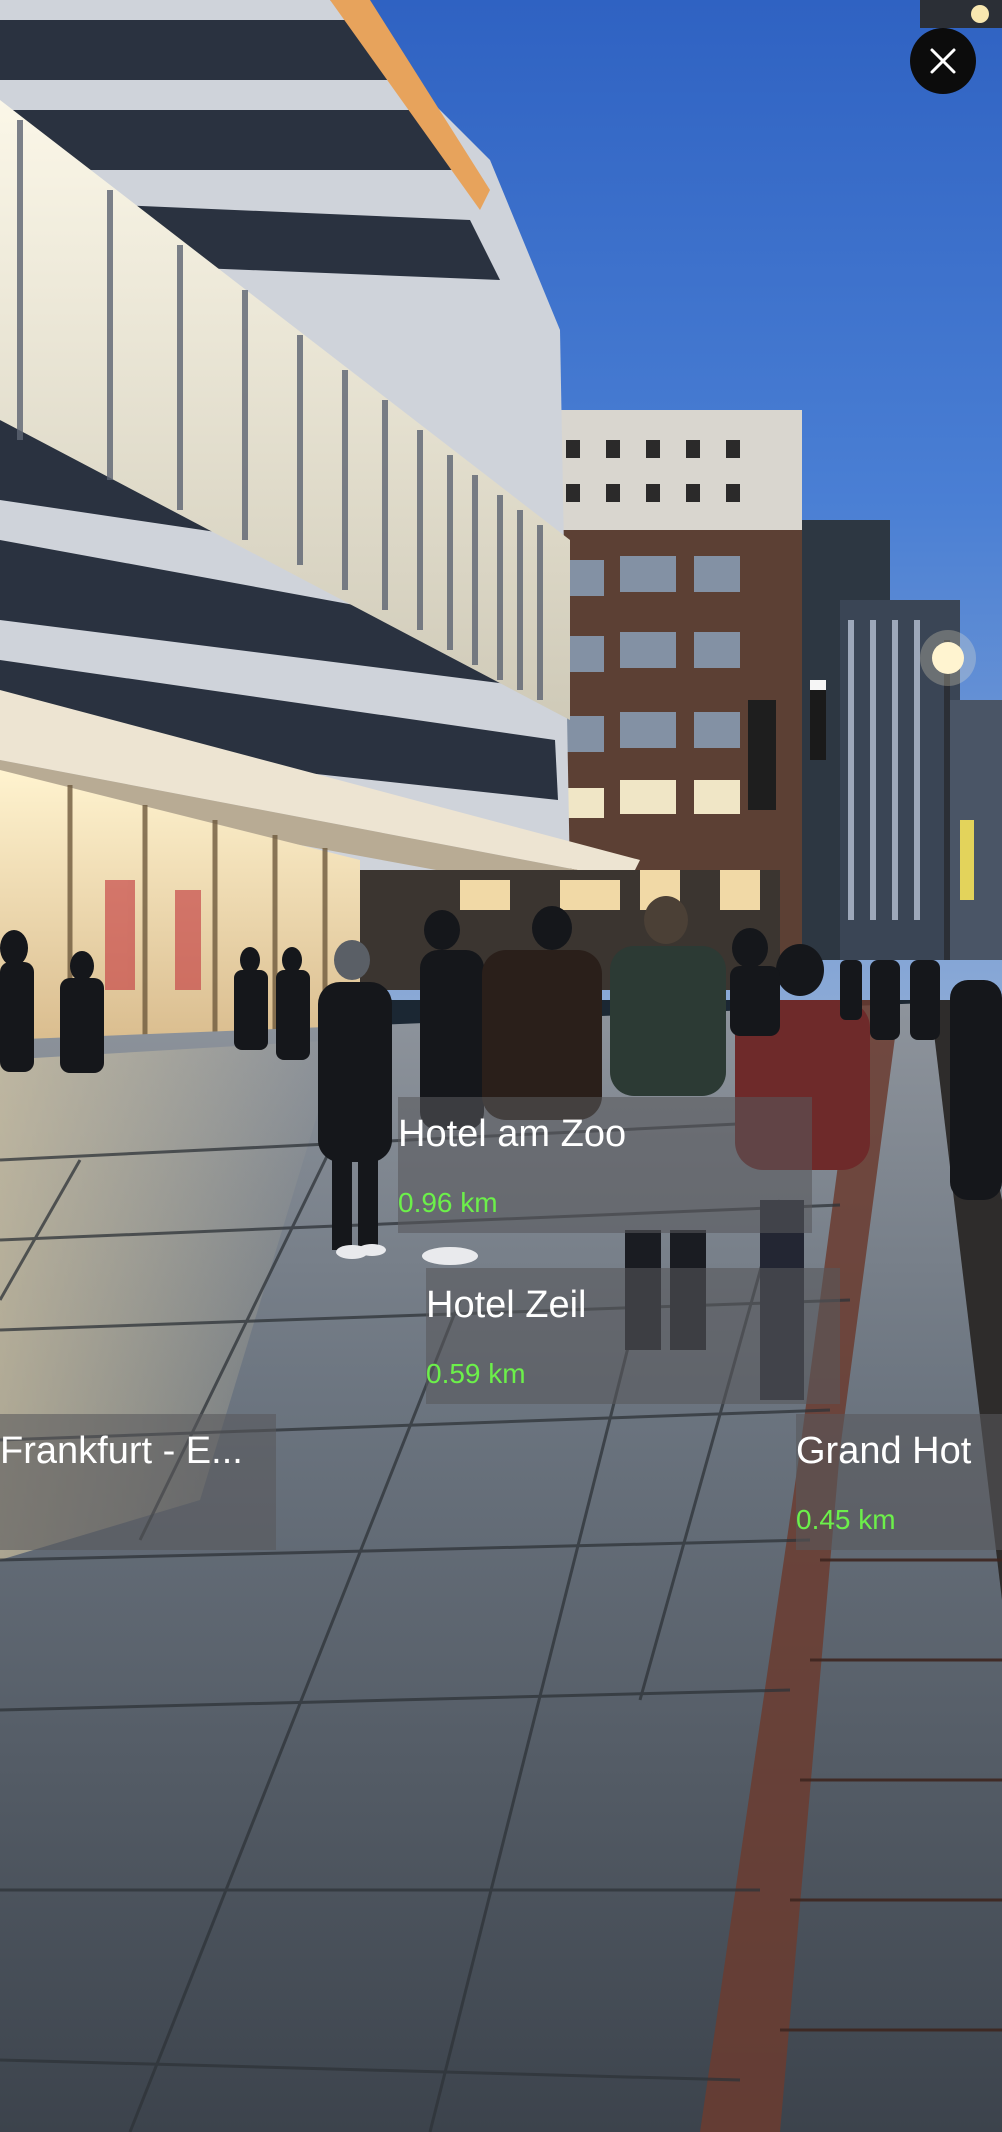 The height and width of the screenshot is (2132, 1002). What do you see at coordinates (506, 1305) in the screenshot?
I see `ar-label-name: Hotel Zeil` at bounding box center [506, 1305].